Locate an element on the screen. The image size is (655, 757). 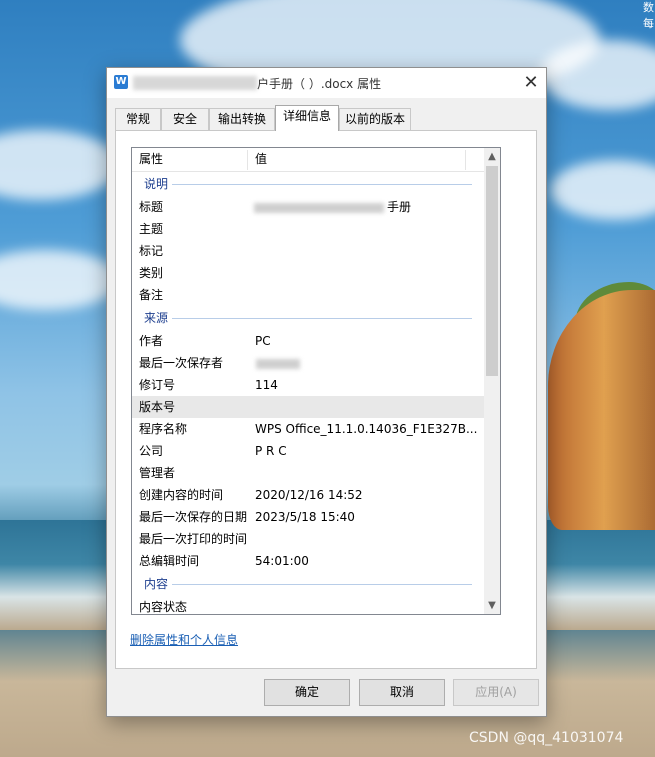
list-item: 最后一次保存的日期 2023/5/18 15:40 is located at coordinates (308, 517).